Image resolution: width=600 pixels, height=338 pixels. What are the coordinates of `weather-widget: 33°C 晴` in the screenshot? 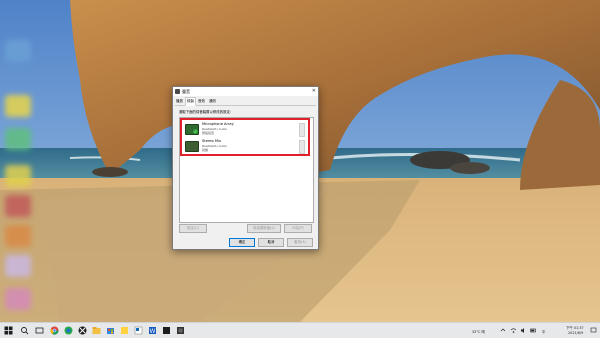 It's located at (478, 331).